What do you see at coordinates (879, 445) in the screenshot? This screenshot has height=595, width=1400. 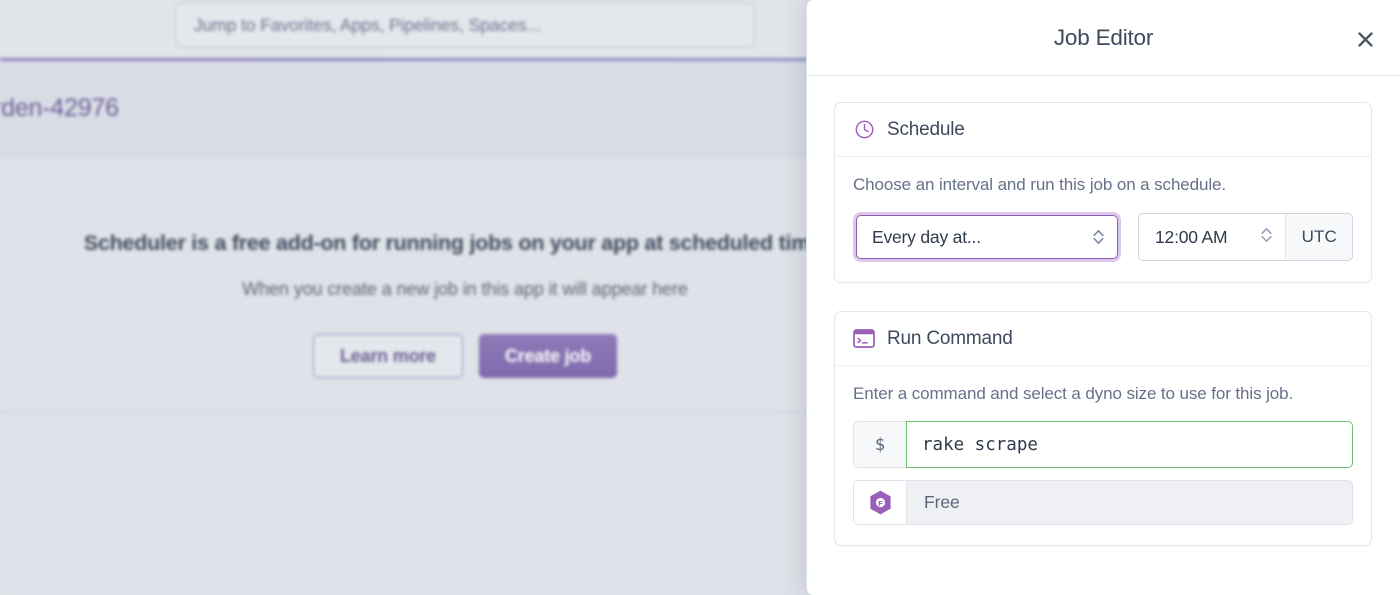 I see `command-prompt-prefix: $` at bounding box center [879, 445].